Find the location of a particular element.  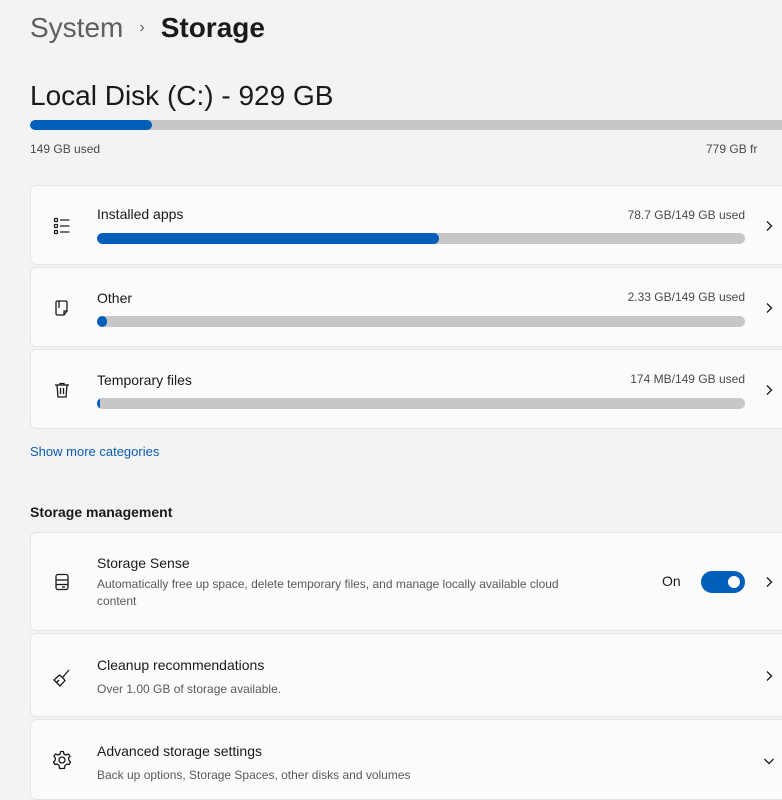

category-title: Temporary files is located at coordinates (144, 380).